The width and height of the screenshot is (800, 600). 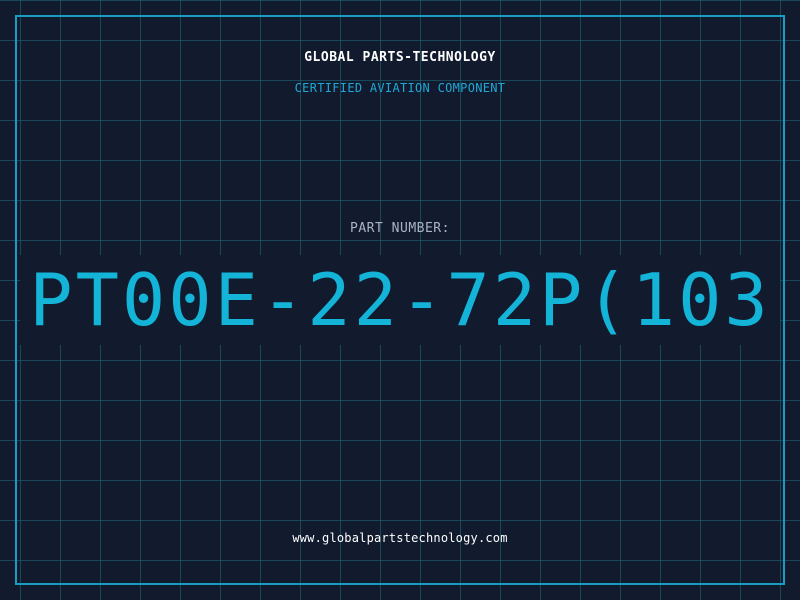 I want to click on part-number-value: PT00E-22-72P(103, so click(x=400, y=300).